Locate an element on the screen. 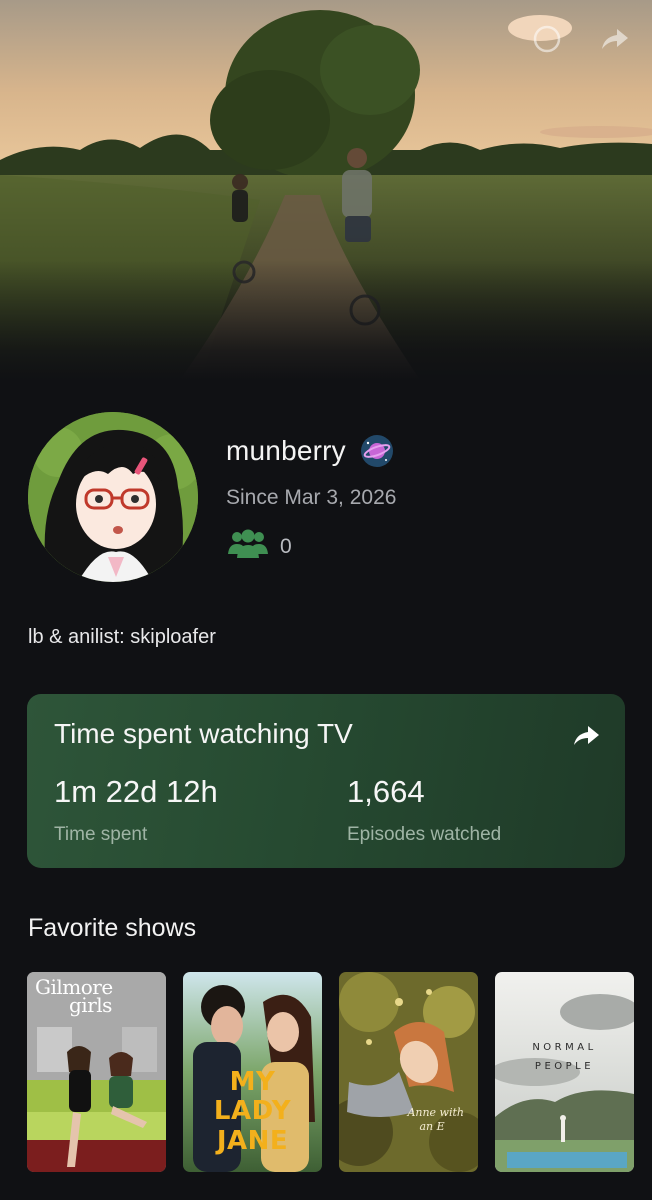 The height and width of the screenshot is (1200, 652). followers-row: 0 is located at coordinates (259, 546).